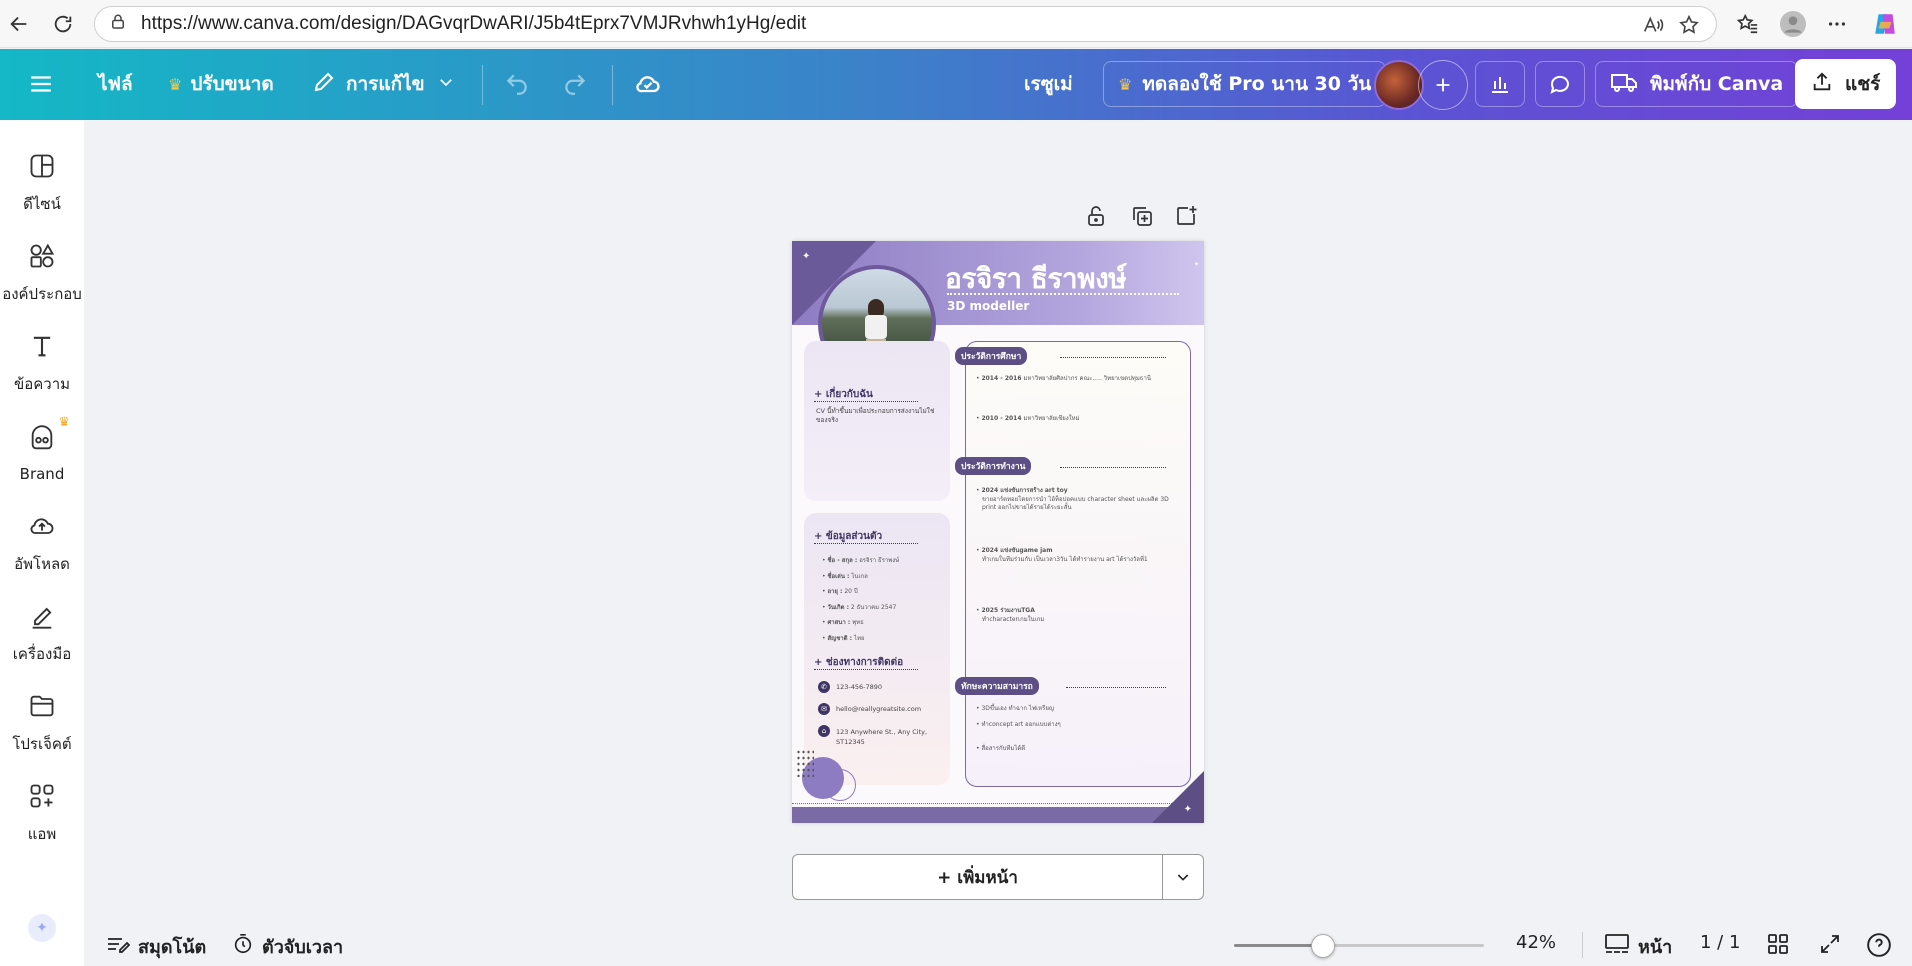 The width and height of the screenshot is (1912, 966). Describe the element at coordinates (324, 84) in the screenshot. I see `pencil-icon` at that location.